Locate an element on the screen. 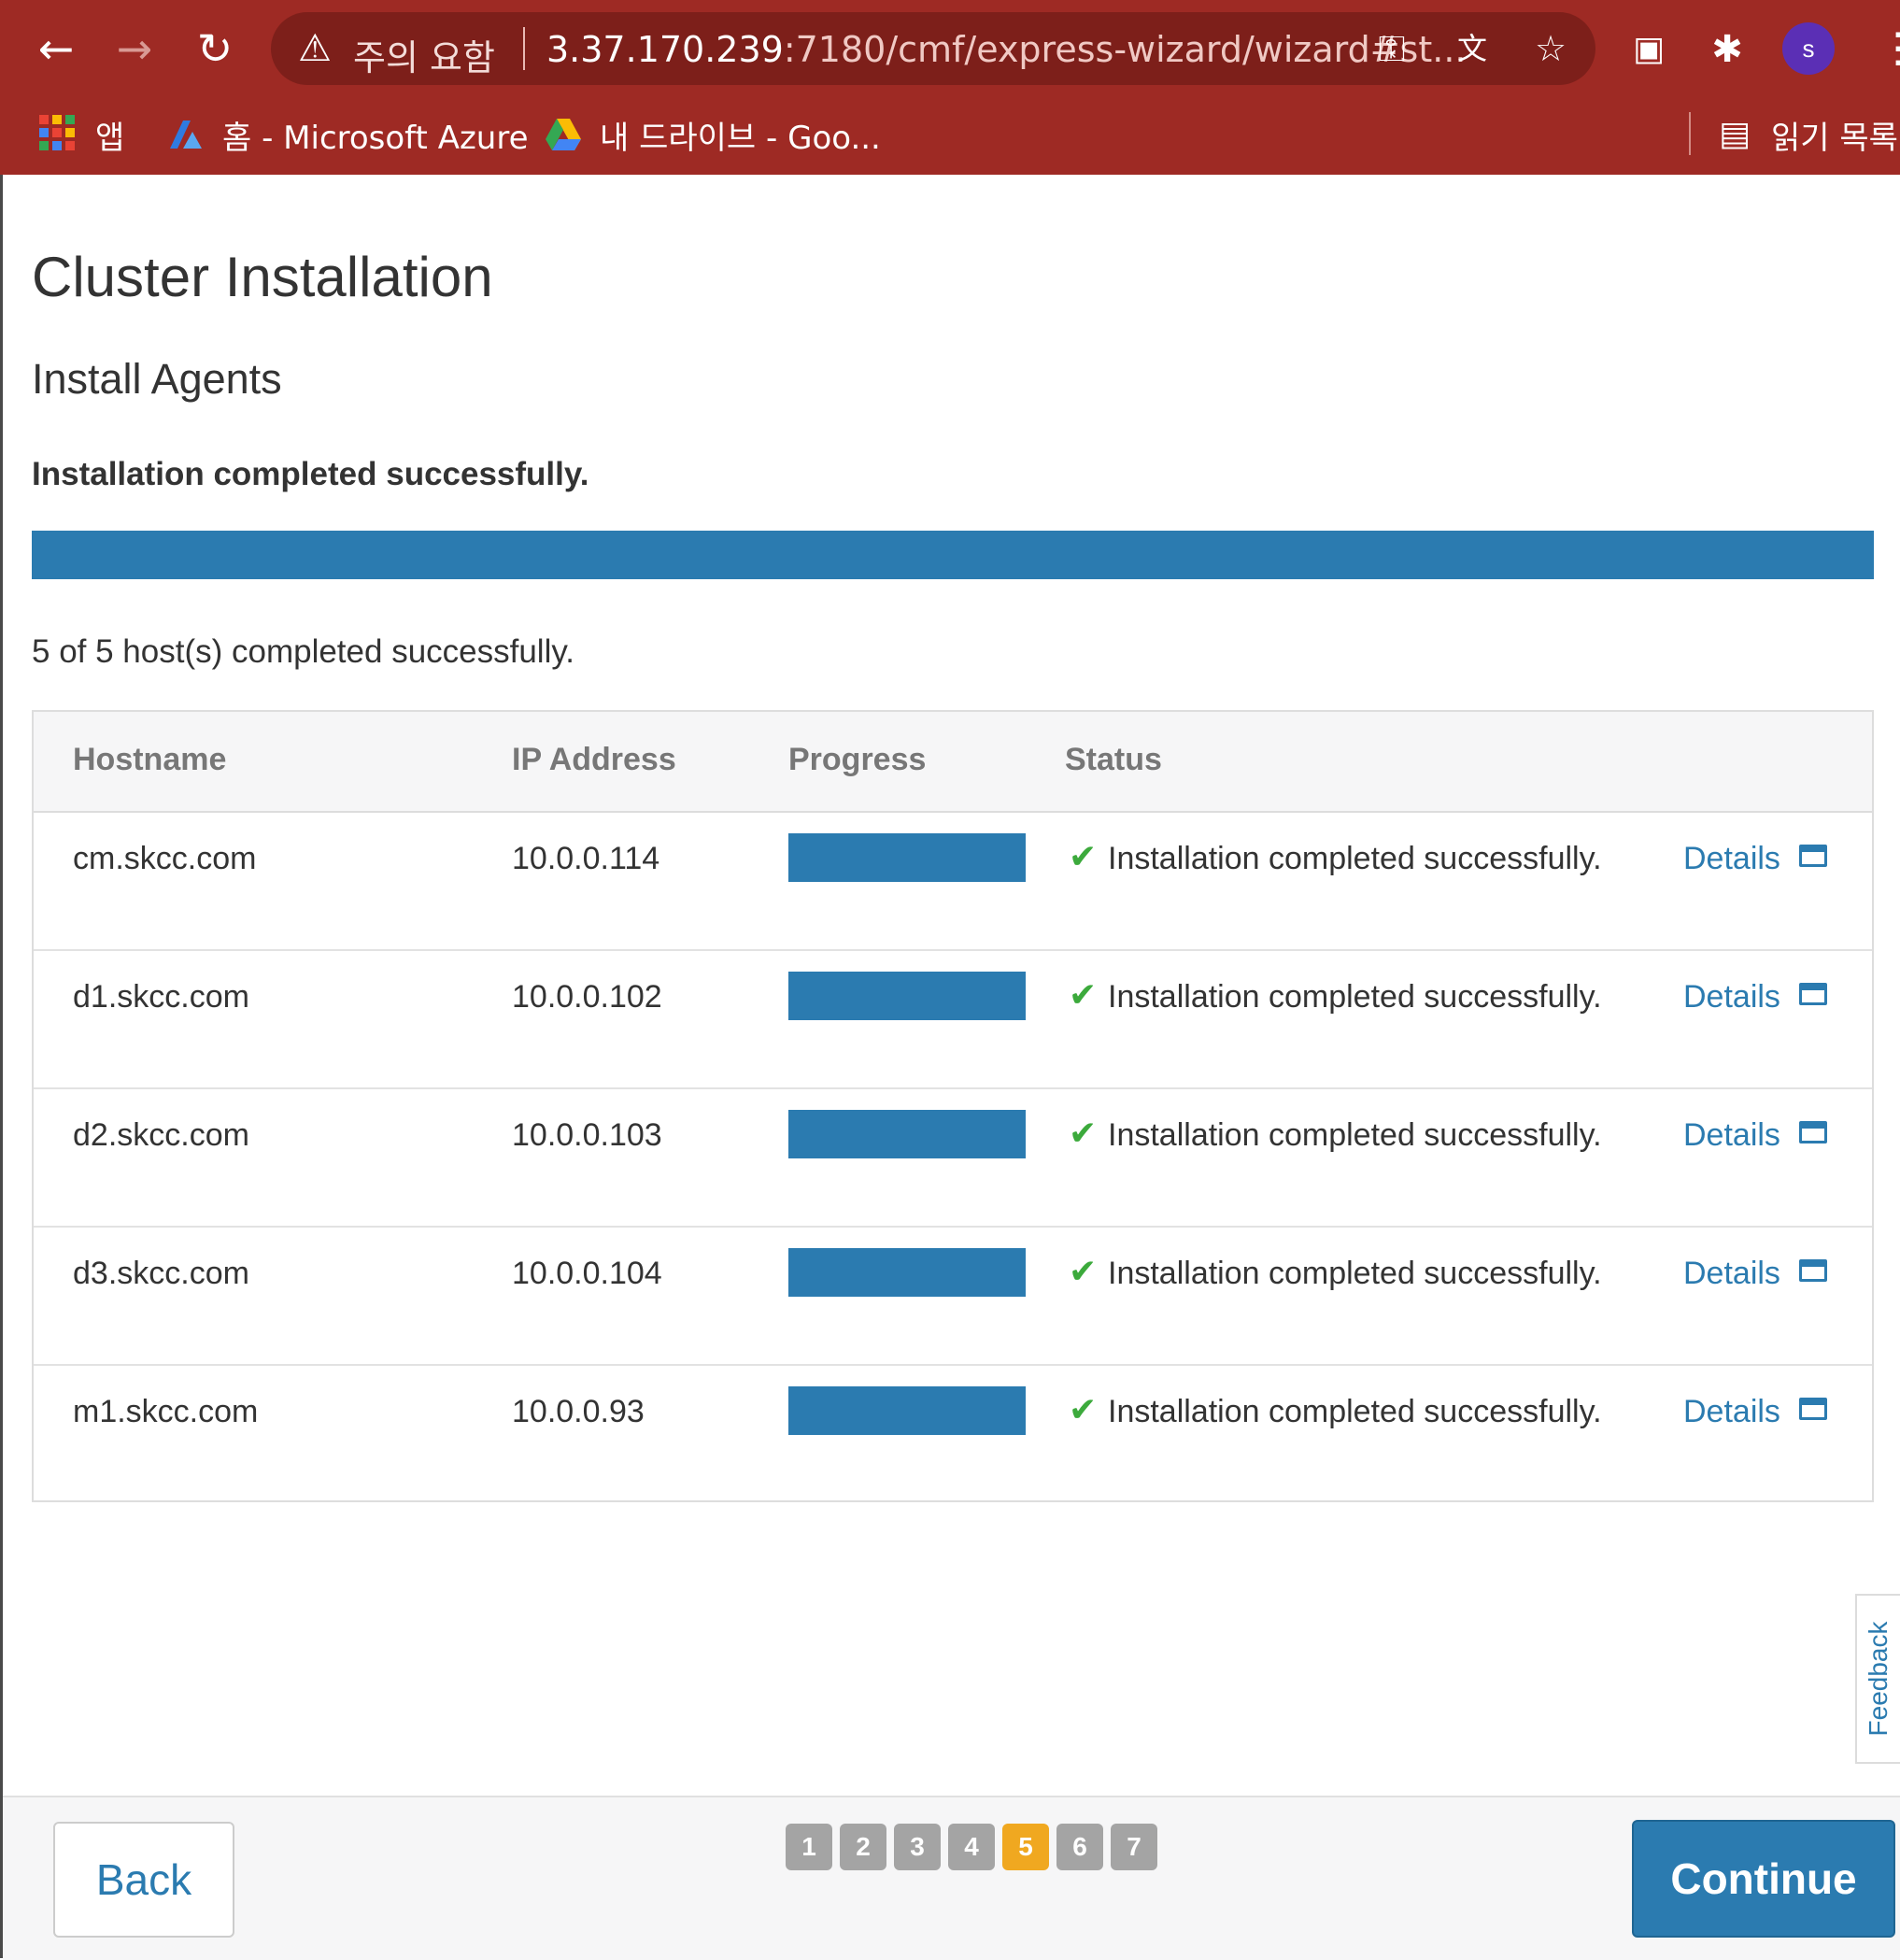 The height and width of the screenshot is (1960, 1900). bookmark-apps: 앱 is located at coordinates (81, 134).